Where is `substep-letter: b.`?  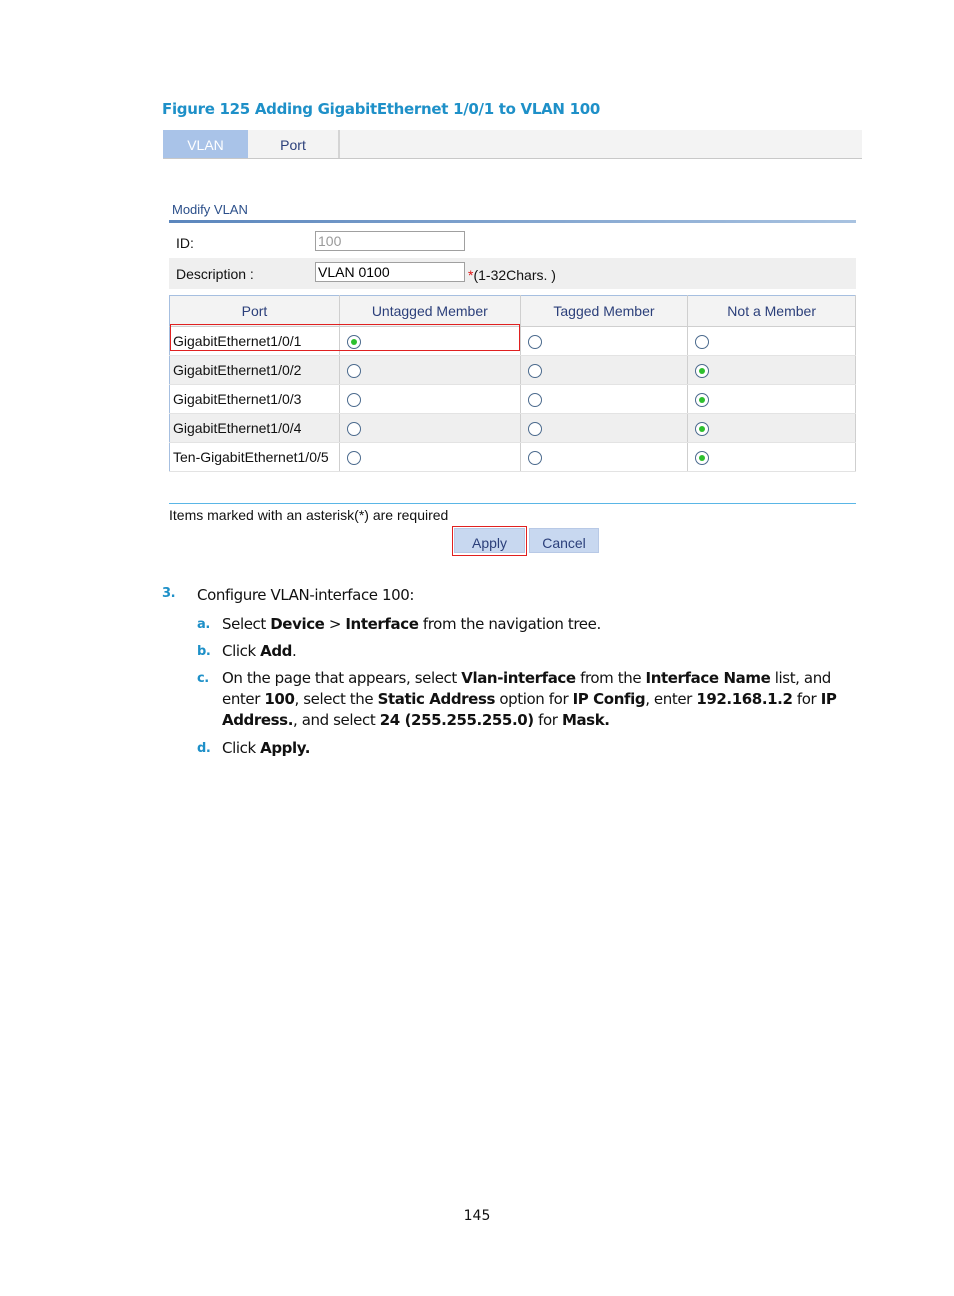
substep-letter: b. is located at coordinates (204, 651).